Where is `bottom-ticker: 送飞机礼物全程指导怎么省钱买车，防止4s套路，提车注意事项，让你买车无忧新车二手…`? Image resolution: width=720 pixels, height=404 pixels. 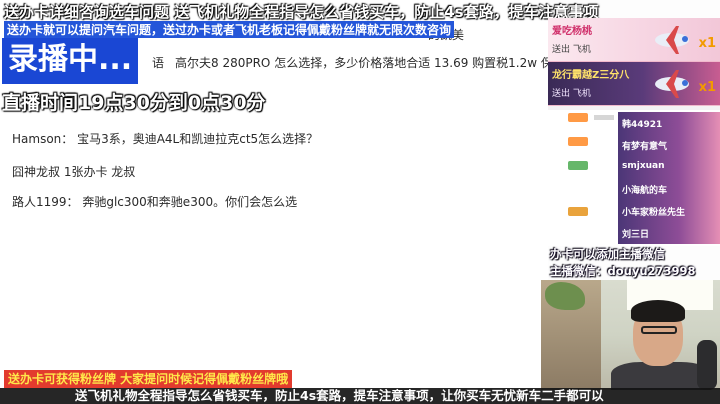
bottom-ticker: 送飞机礼物全程指导怎么省钱买车，防止4s套路，提车注意事项，让你买车无忧新车二手… is located at coordinates (360, 396).